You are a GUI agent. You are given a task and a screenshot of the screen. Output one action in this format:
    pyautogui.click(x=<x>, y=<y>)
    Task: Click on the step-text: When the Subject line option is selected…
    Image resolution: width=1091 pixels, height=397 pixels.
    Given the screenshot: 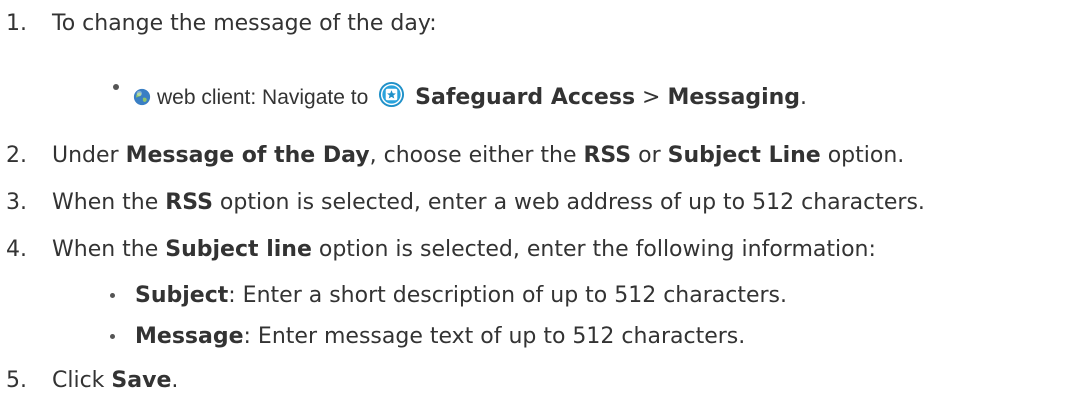 What is the action you would take?
    pyautogui.click(x=464, y=250)
    